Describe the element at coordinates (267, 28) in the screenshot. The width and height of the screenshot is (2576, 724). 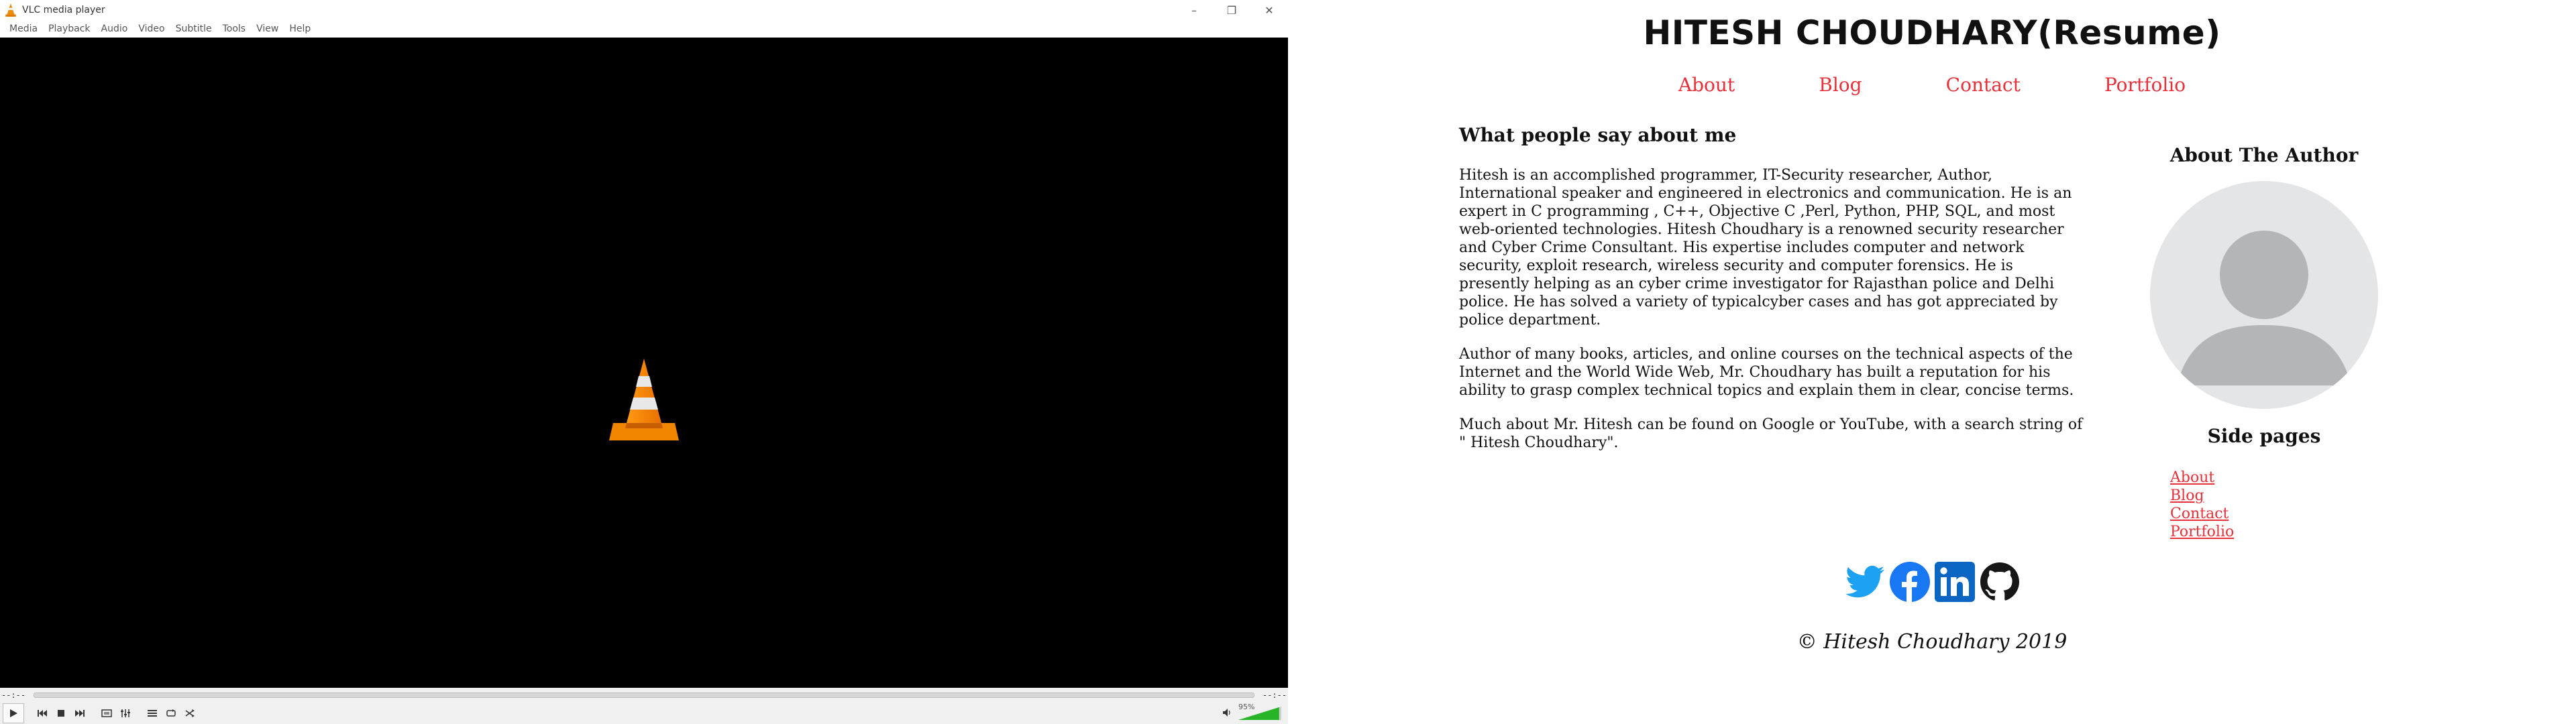
I see `menu-view: View` at that location.